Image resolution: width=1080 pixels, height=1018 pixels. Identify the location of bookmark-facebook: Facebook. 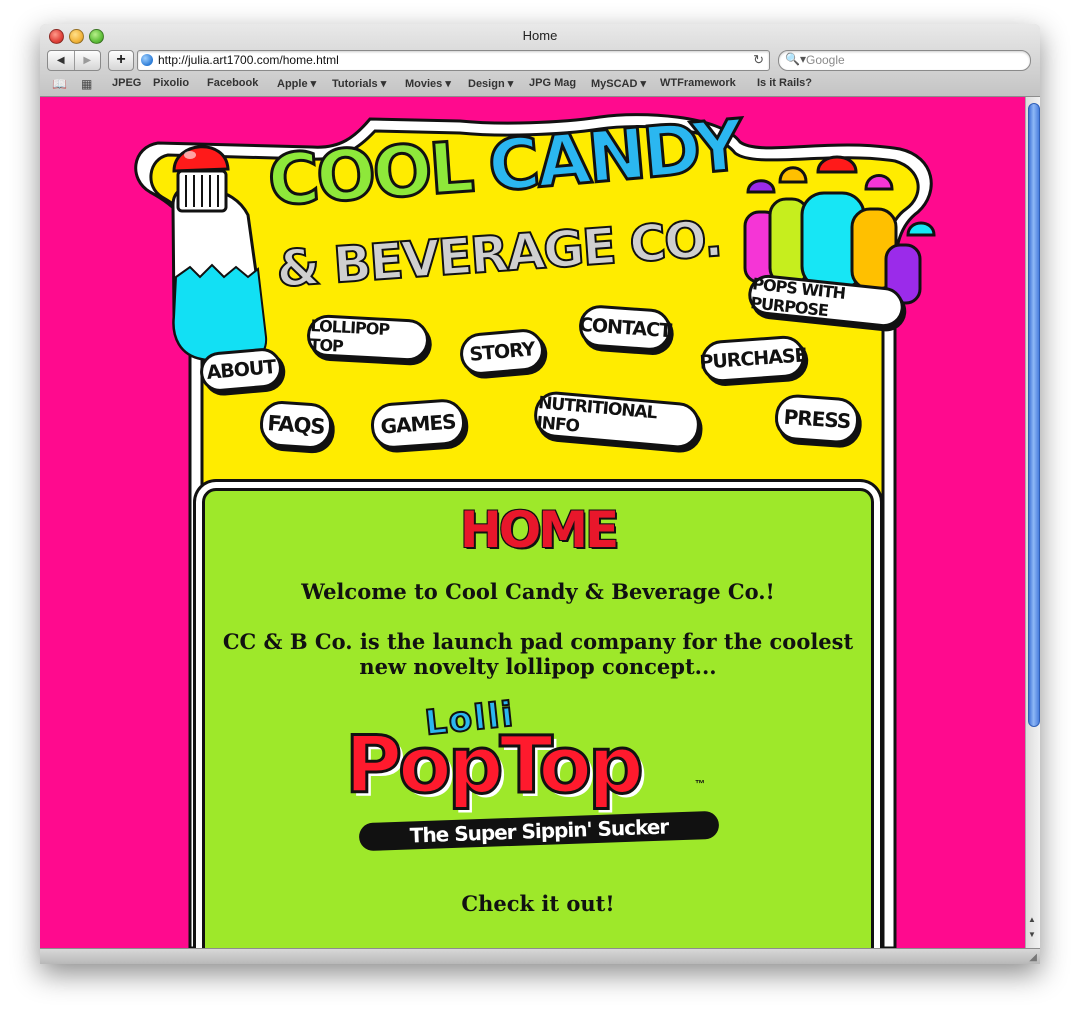
(232, 83).